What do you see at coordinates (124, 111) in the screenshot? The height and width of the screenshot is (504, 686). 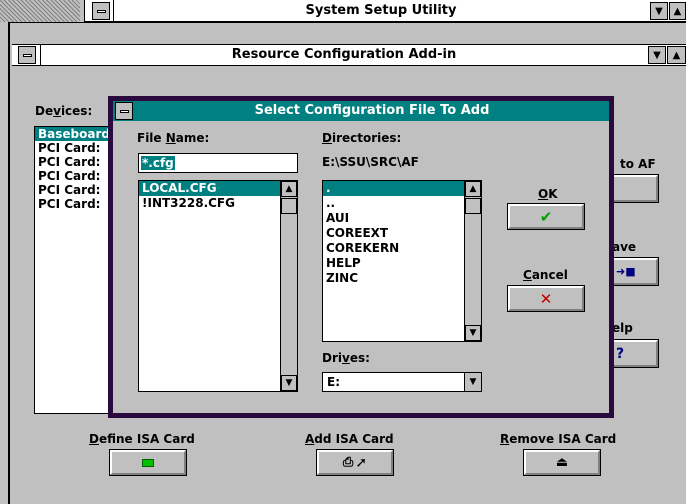 I see `dialog-system-menu-icon` at bounding box center [124, 111].